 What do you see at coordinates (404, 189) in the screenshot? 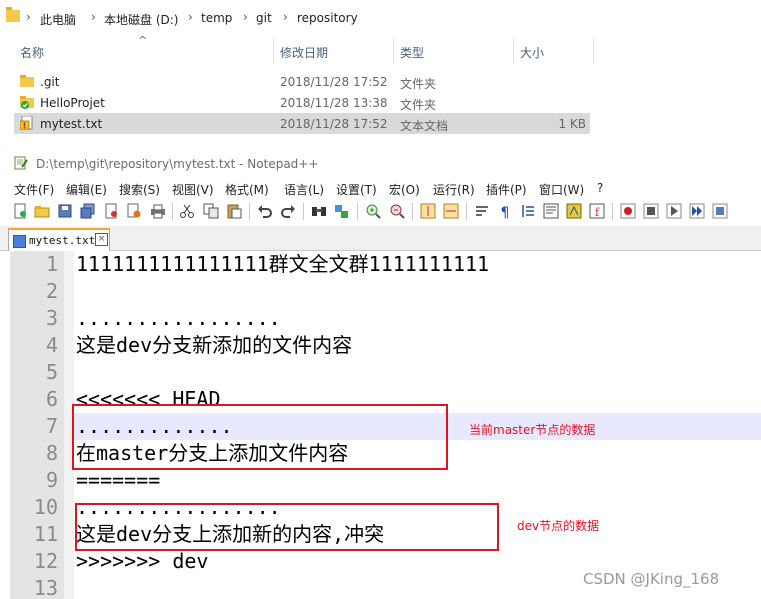
I see `menu-macro: 宏(O)` at bounding box center [404, 189].